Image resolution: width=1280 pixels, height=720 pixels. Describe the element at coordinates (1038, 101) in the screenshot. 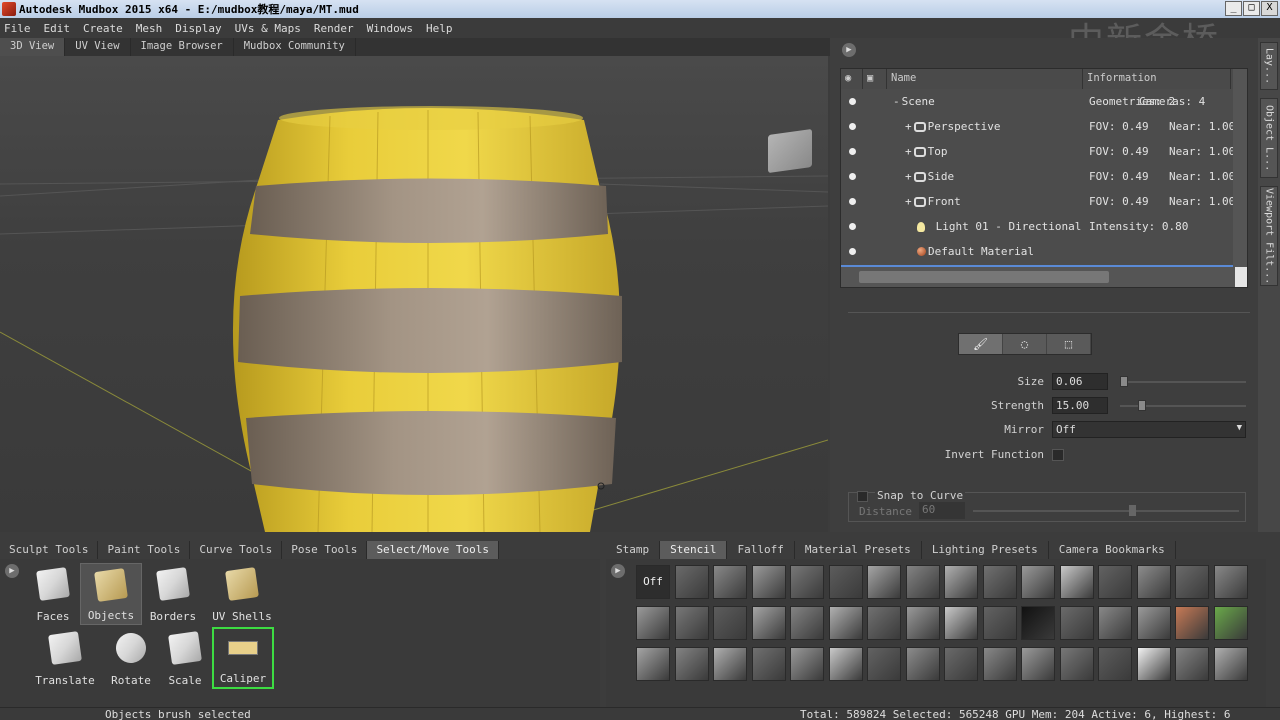

I see `list-item-scene: - Scene Geometries: 2 Cameras: 4` at that location.